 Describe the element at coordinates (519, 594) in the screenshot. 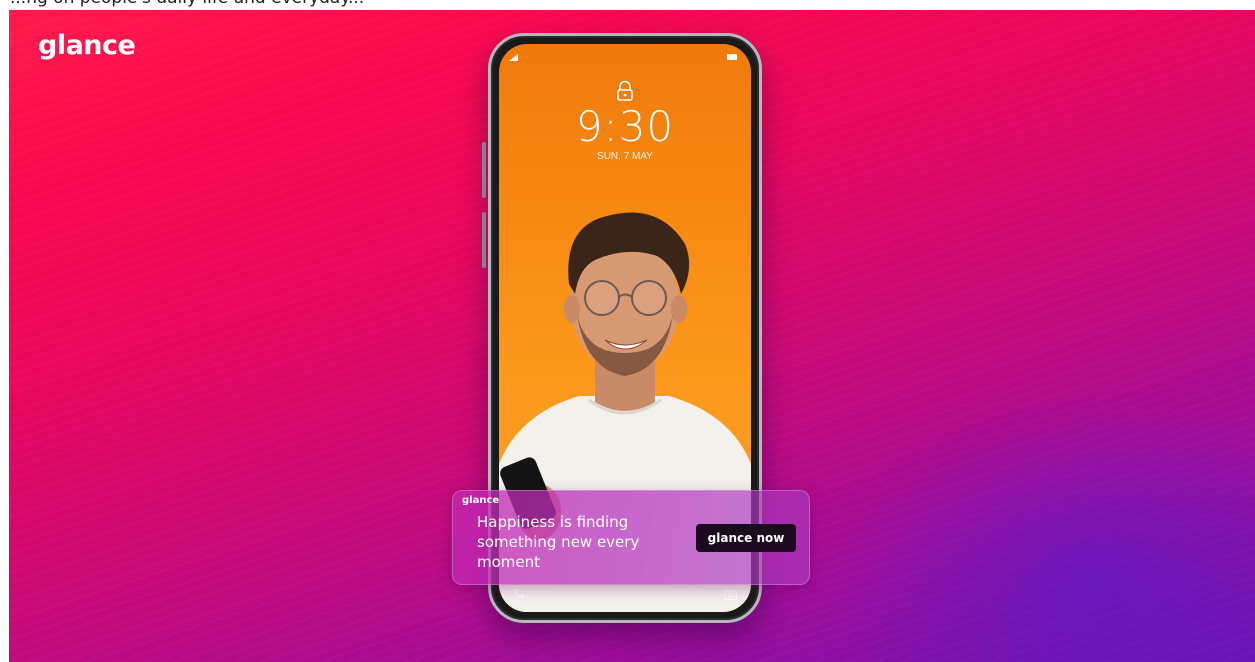

I see `call-icon` at that location.